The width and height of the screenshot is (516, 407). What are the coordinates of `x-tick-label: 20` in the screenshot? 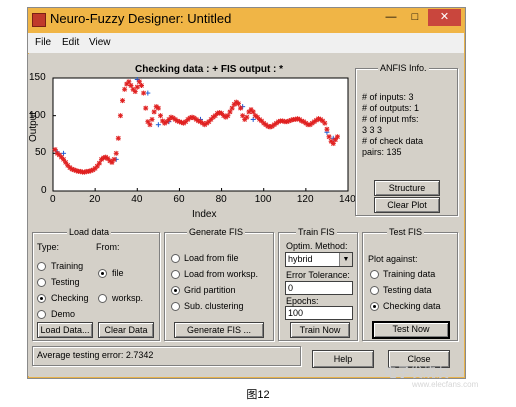 It's located at (95, 199).